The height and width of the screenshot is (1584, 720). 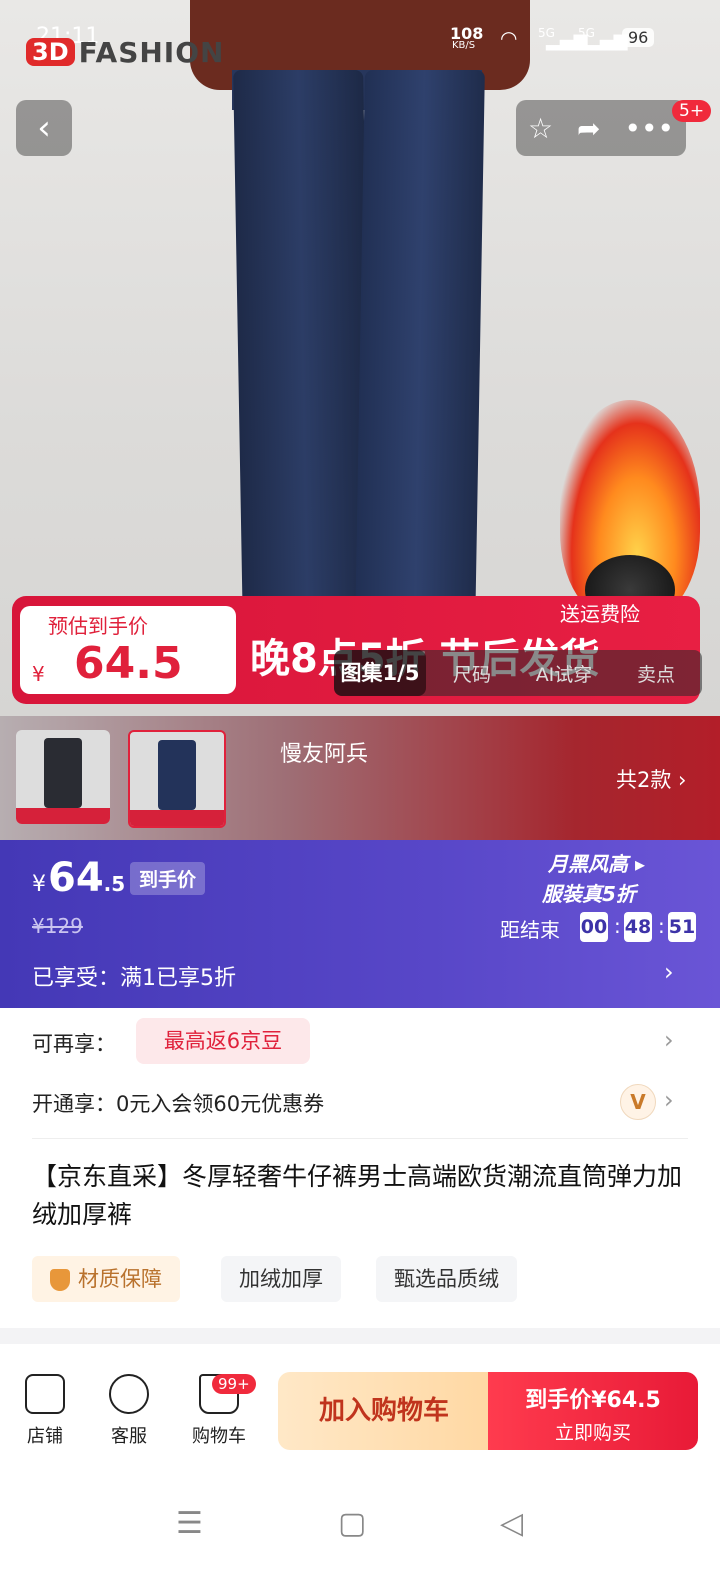 I want to click on promo-price: 64.5, so click(x=128, y=663).